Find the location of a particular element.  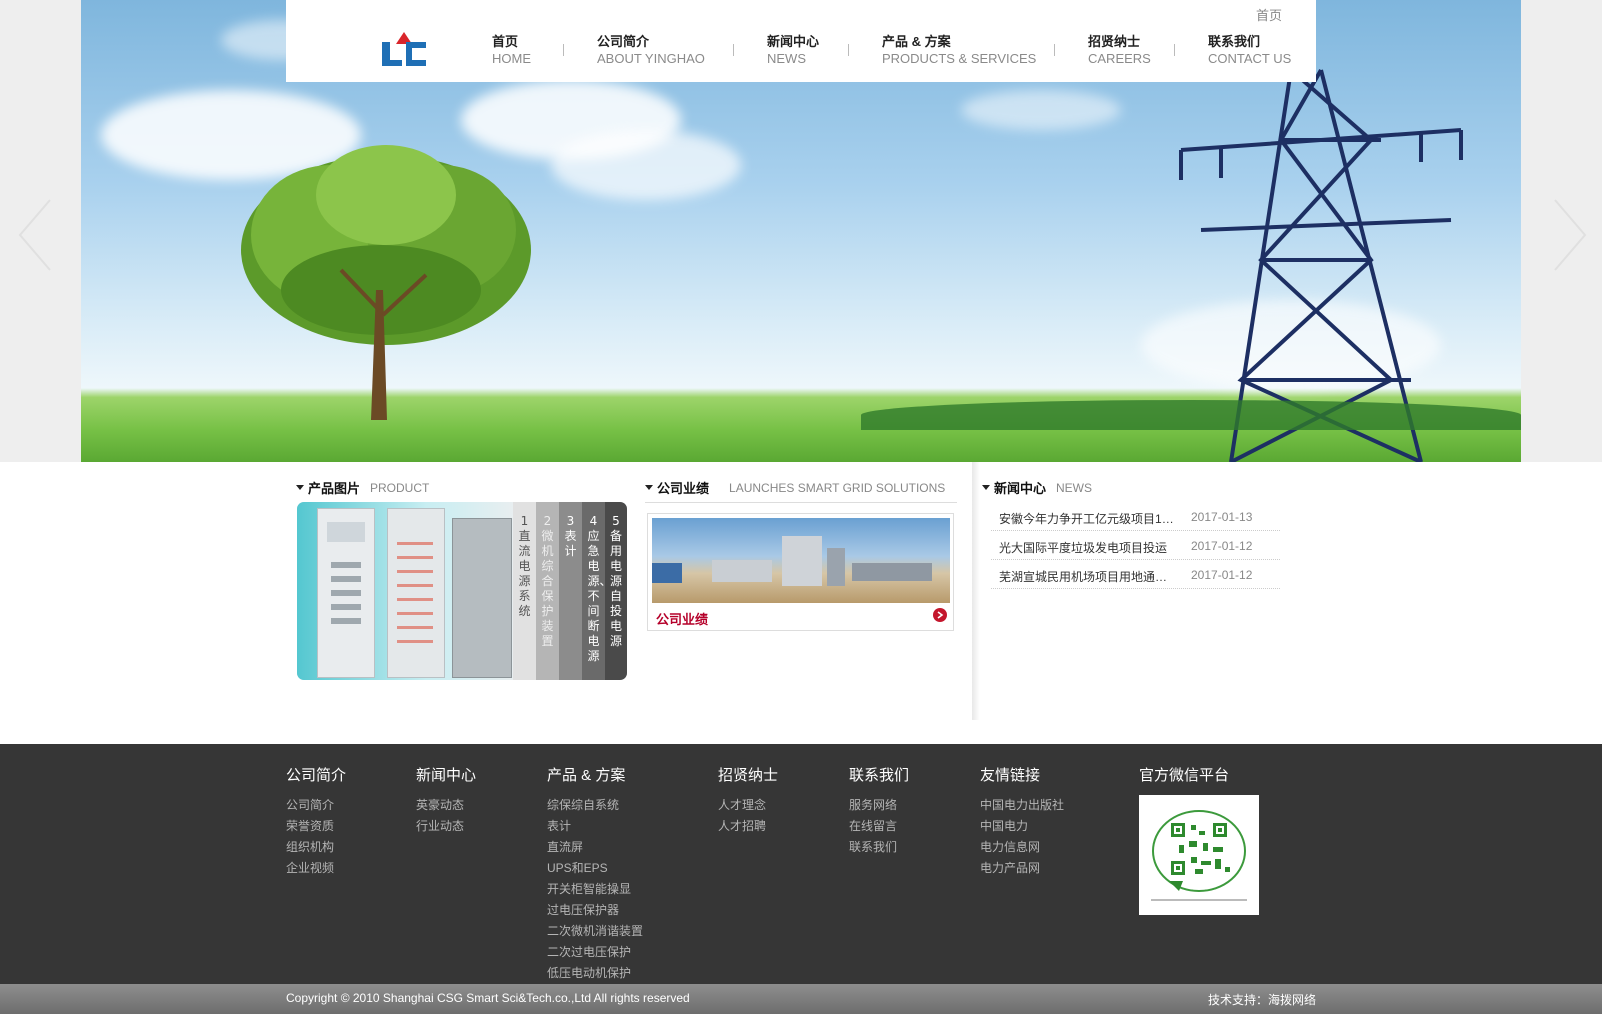

nav-news: 新闻中心 NEWS is located at coordinates (793, 51).